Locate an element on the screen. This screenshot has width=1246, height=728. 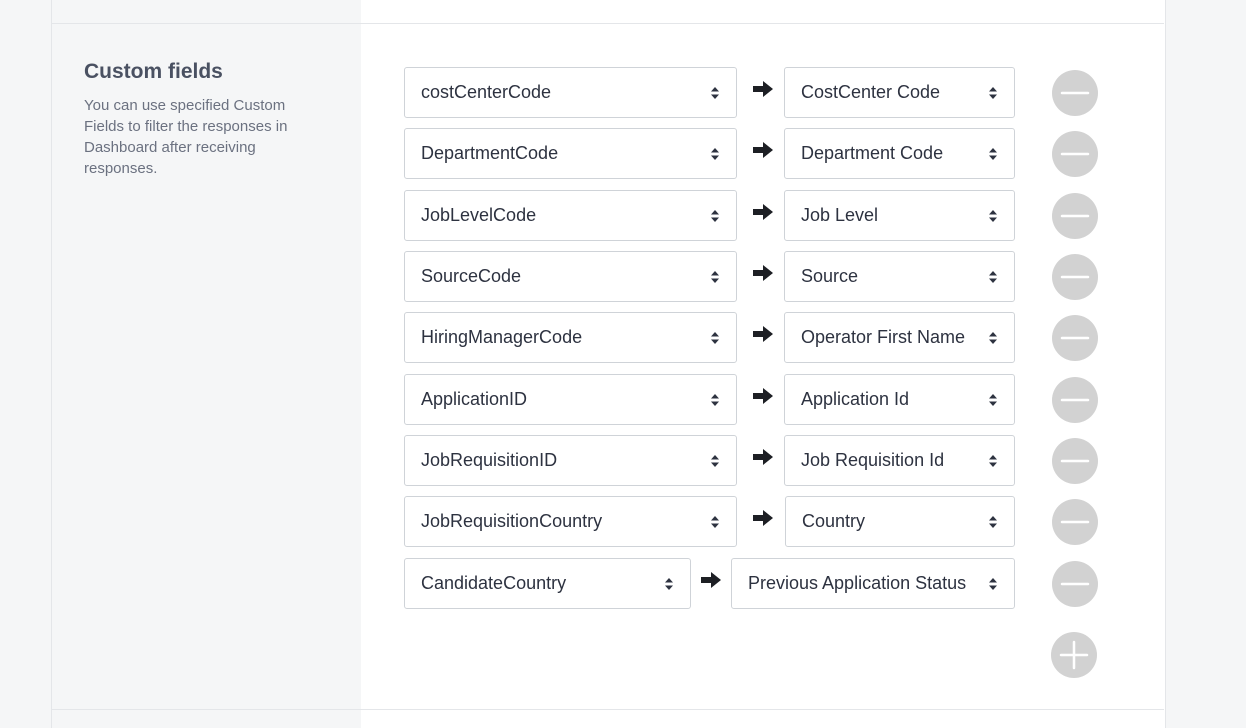
source-field-select: JobRequisitionID is located at coordinates (570, 460).